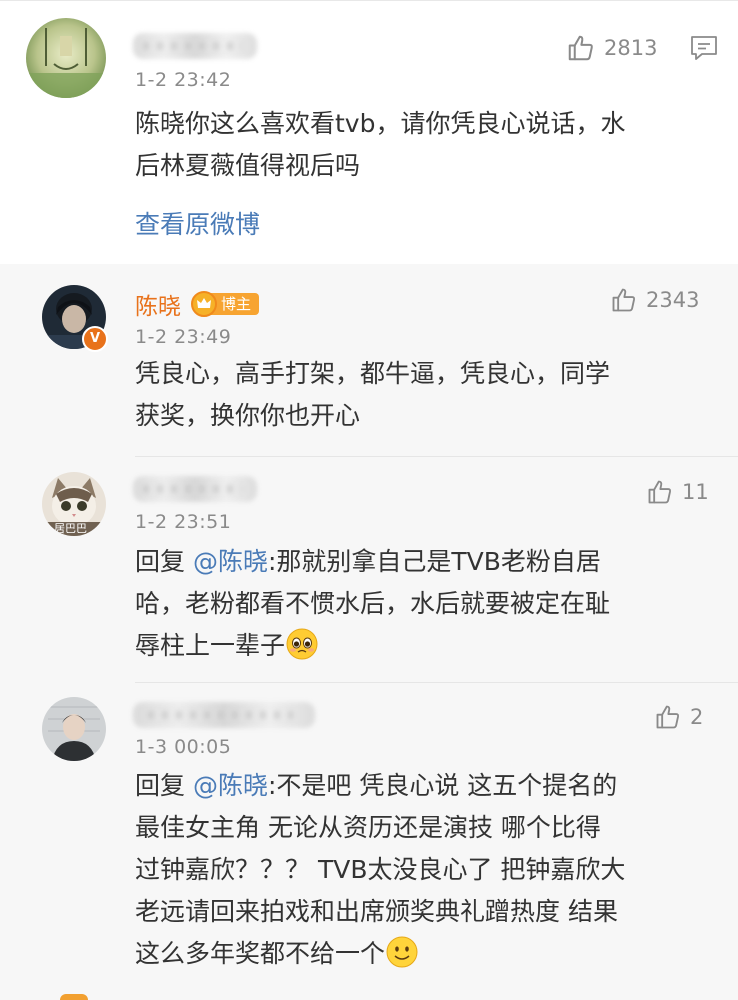  I want to click on reply-3-like-button: 2, so click(678, 717).